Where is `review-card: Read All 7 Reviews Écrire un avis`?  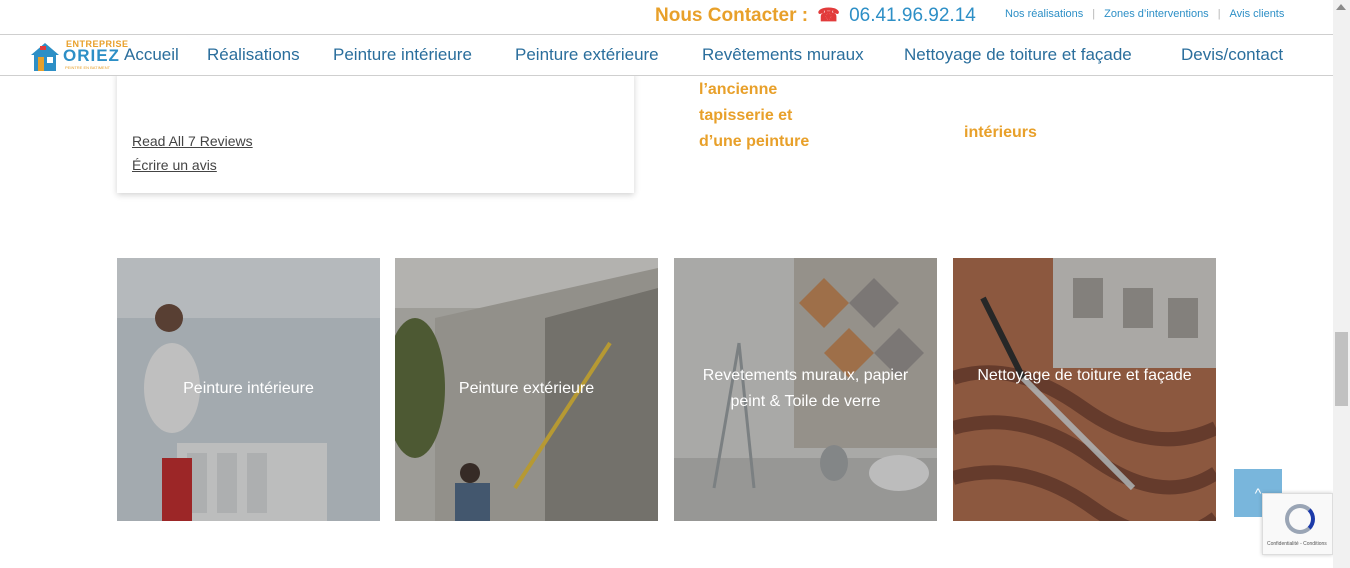 review-card: Read All 7 Reviews Écrire un avis is located at coordinates (375, 132).